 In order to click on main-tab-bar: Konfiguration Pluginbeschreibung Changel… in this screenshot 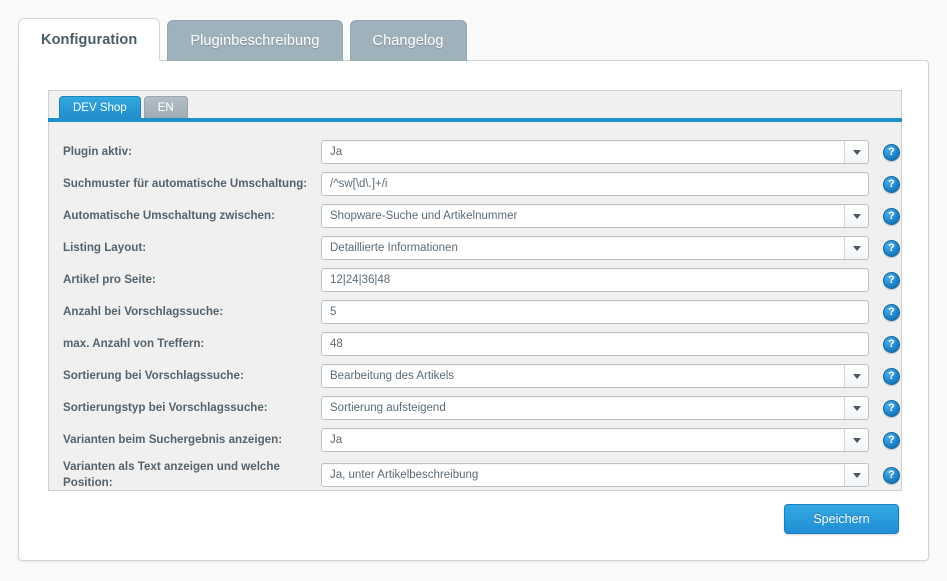, I will do `click(246, 39)`.